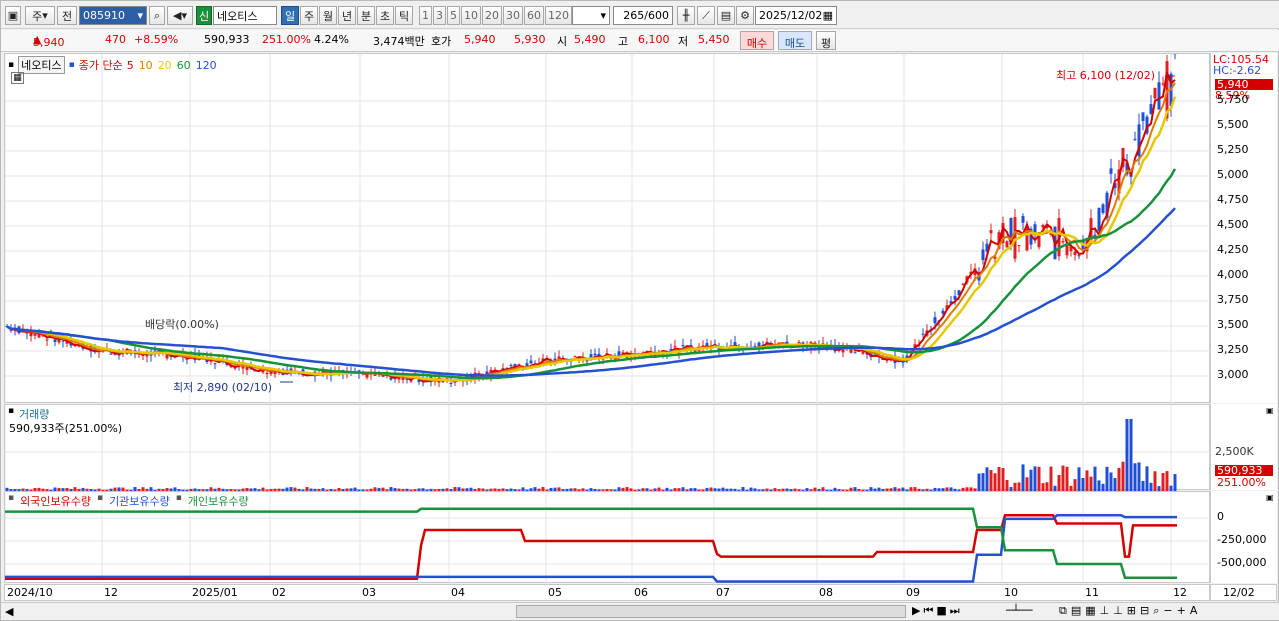 This screenshot has height=621, width=1279. What do you see at coordinates (328, 15) in the screenshot?
I see `period-tab-2: 월` at bounding box center [328, 15].